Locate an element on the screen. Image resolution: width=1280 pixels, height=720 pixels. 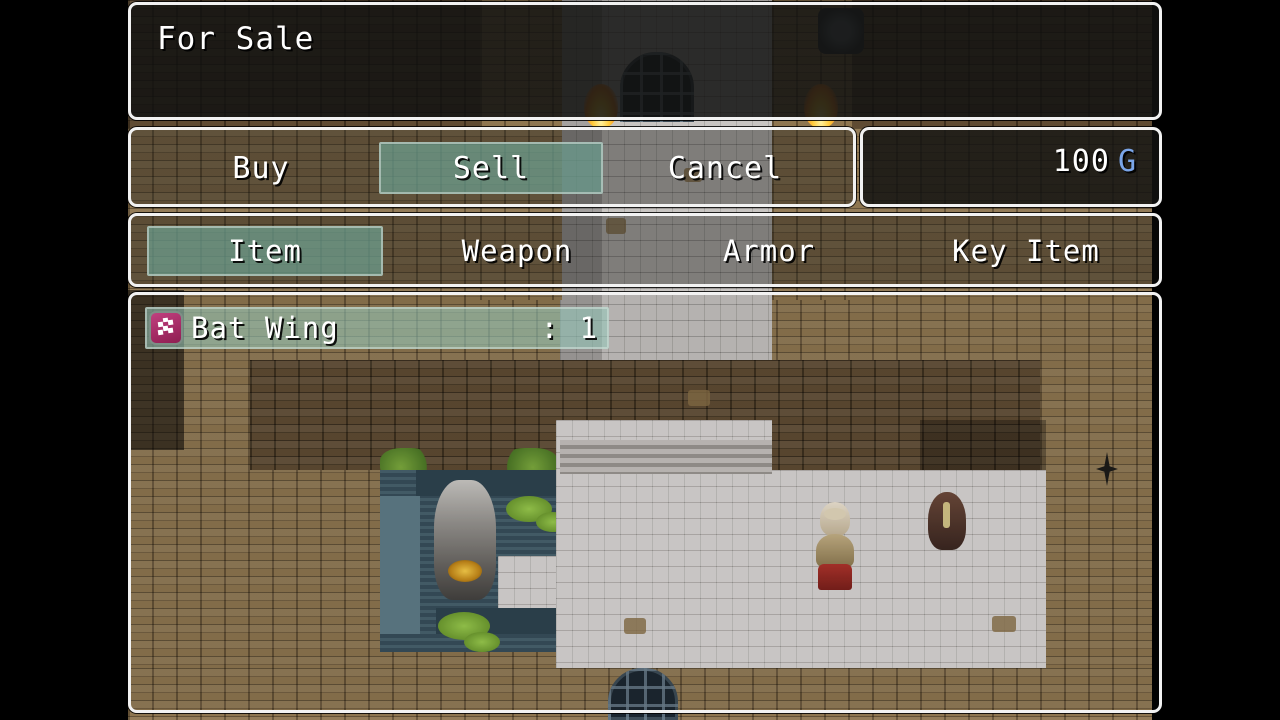
command-buy-label: Buy is located at coordinates (261, 168).